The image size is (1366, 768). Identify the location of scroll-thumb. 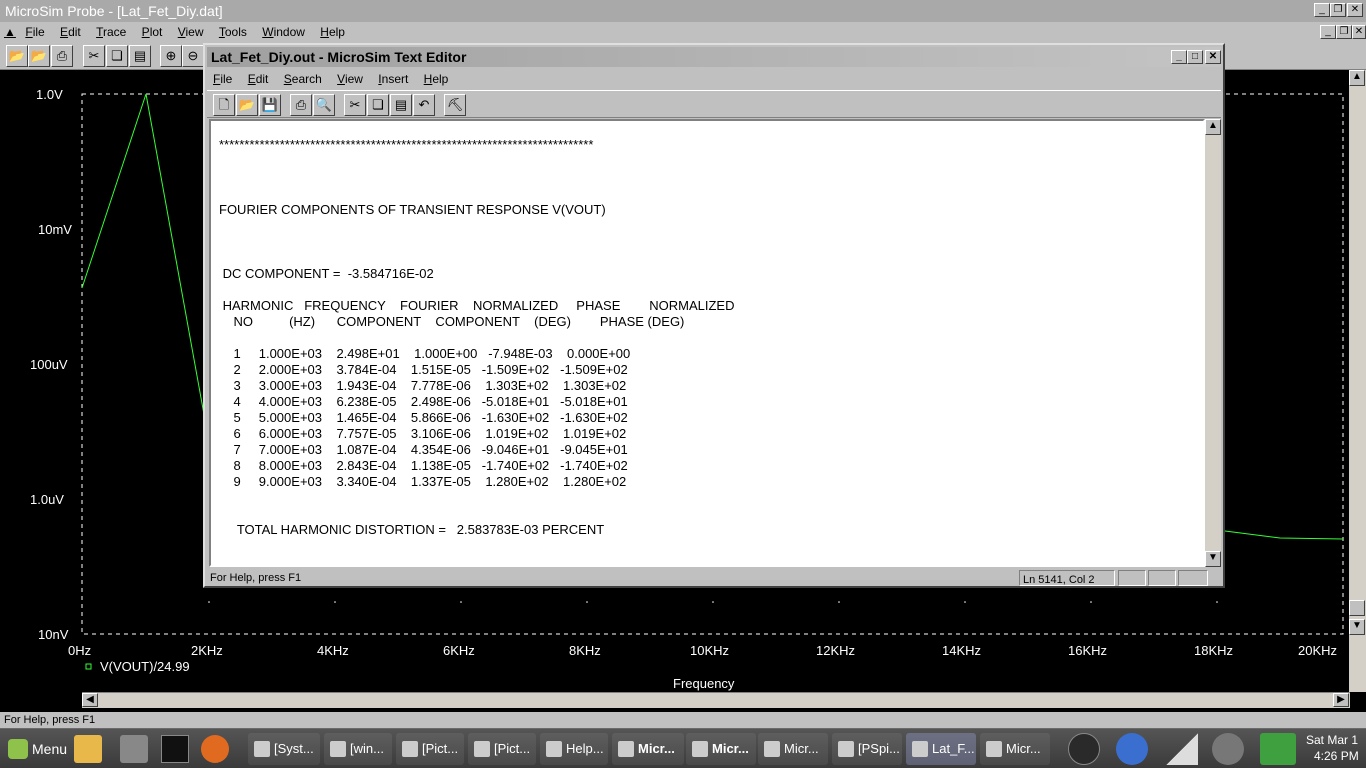
(1357, 608).